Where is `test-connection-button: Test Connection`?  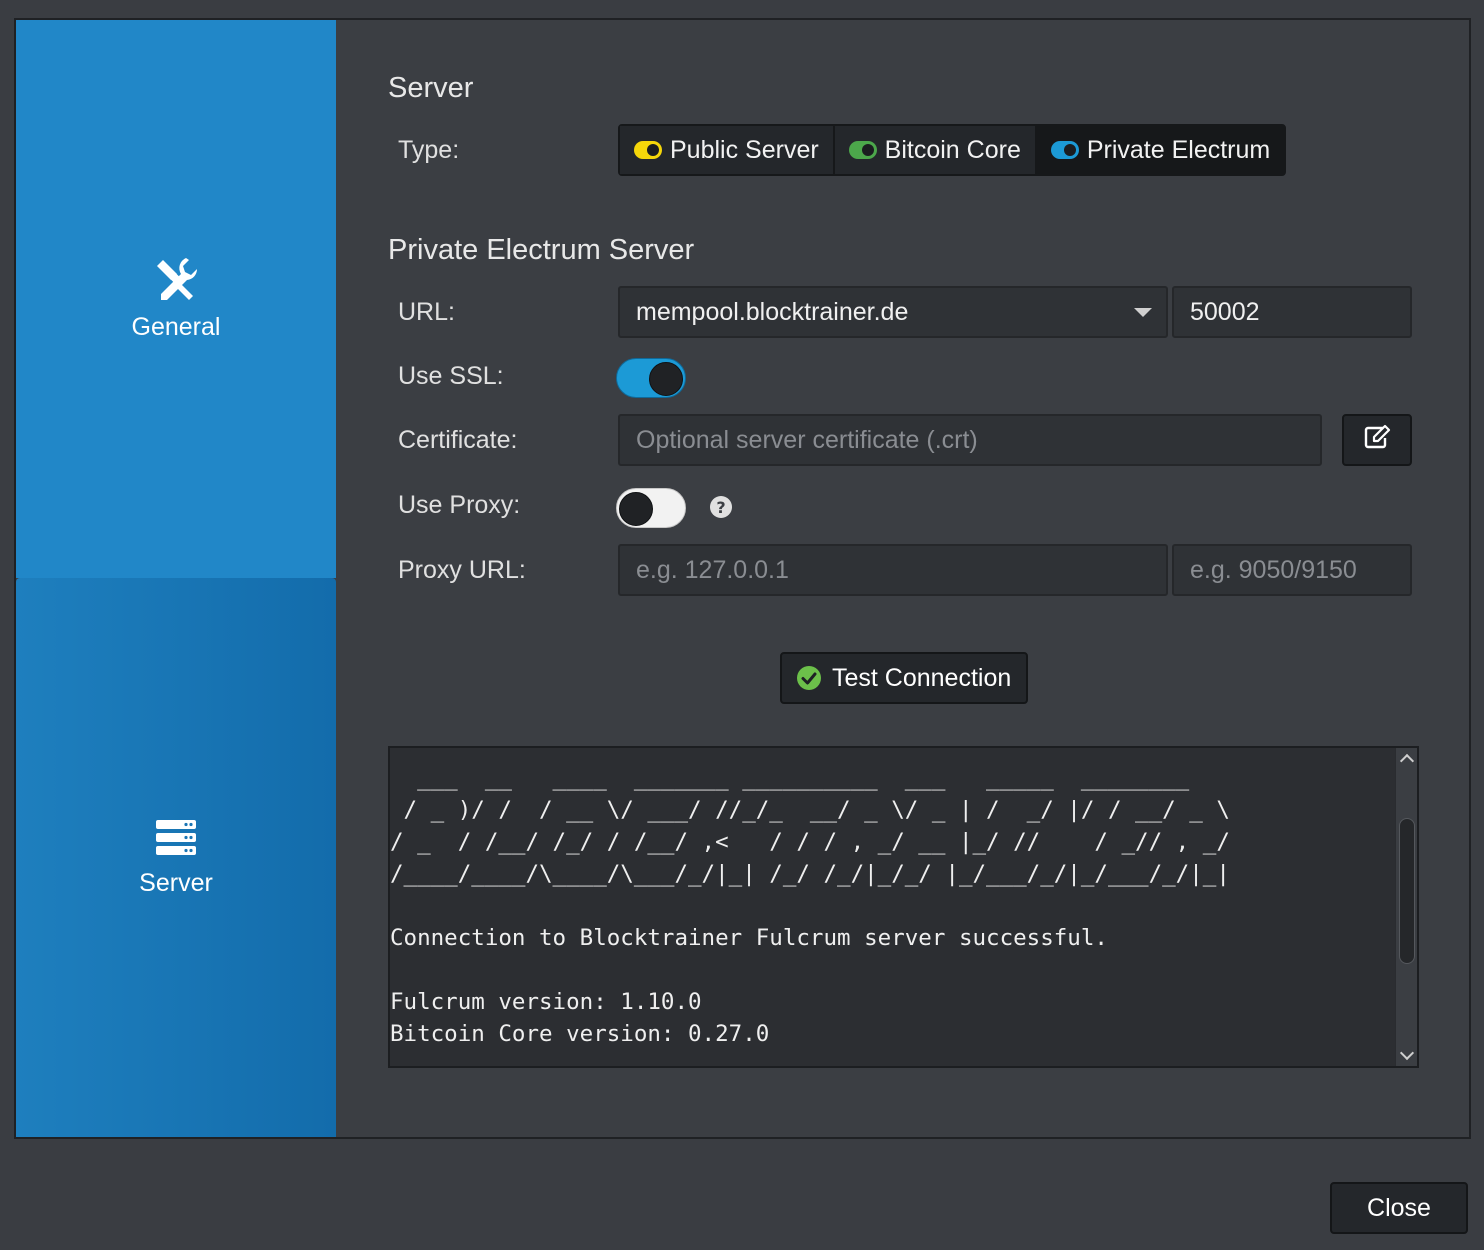
test-connection-button: Test Connection is located at coordinates (904, 678).